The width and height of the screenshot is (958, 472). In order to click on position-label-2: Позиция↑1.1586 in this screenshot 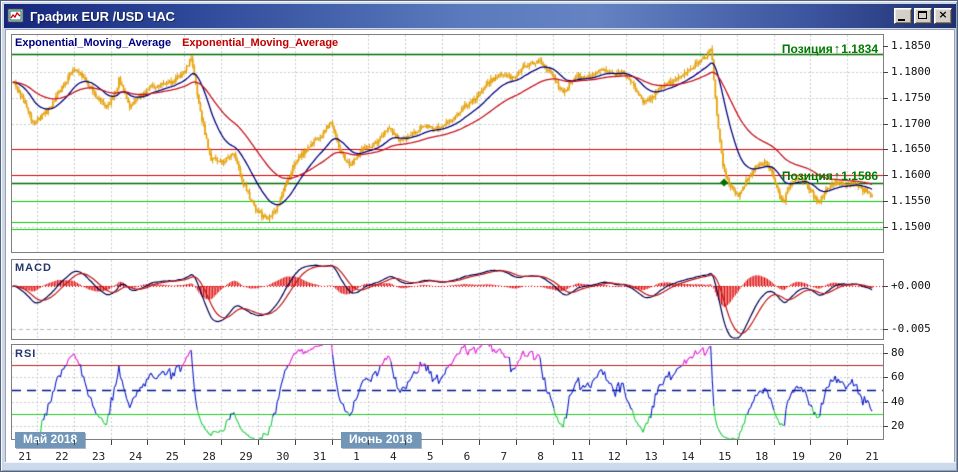, I will do `click(830, 175)`.